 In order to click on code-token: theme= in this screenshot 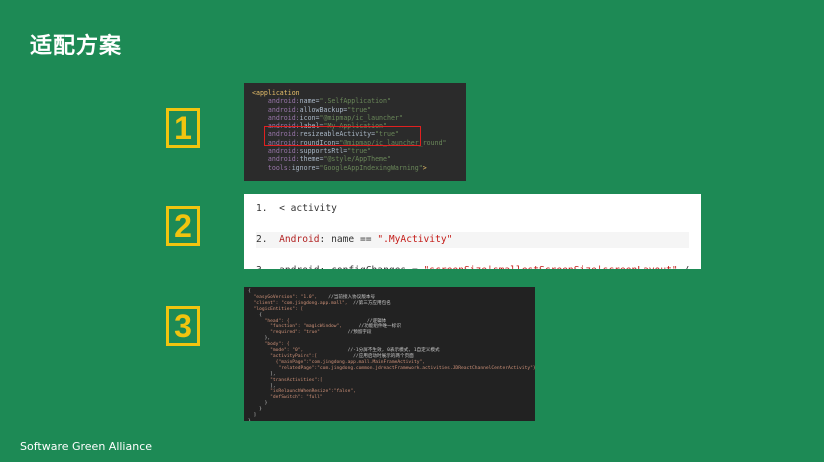, I will do `click(311, 159)`.